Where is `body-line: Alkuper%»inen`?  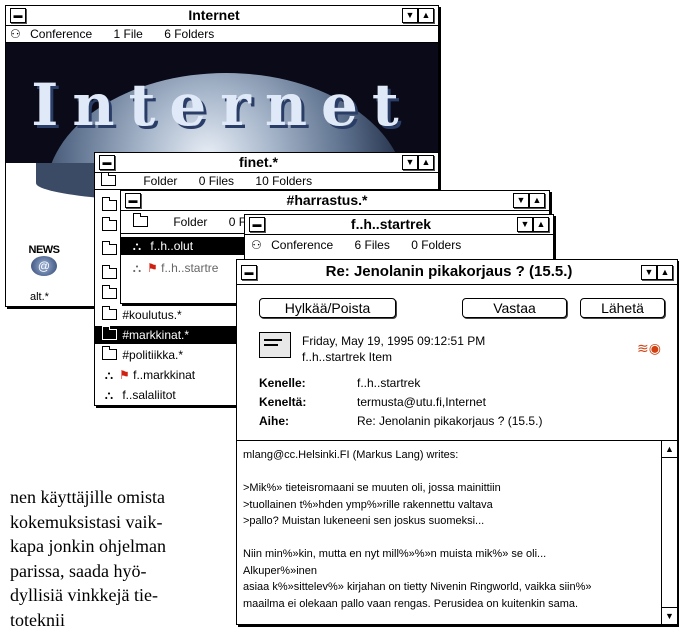 body-line: Alkuper%»inen is located at coordinates (450, 571).